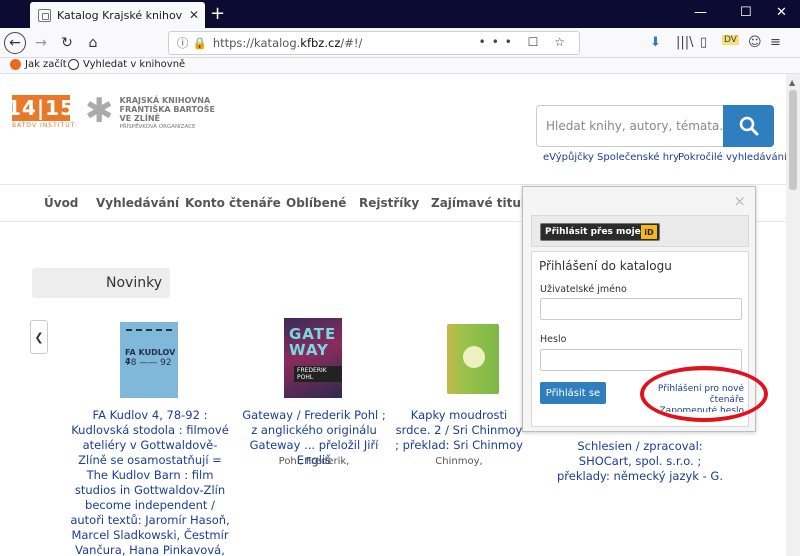 The image size is (800, 556). I want to click on menu-uvod: Úvod, so click(61, 203).